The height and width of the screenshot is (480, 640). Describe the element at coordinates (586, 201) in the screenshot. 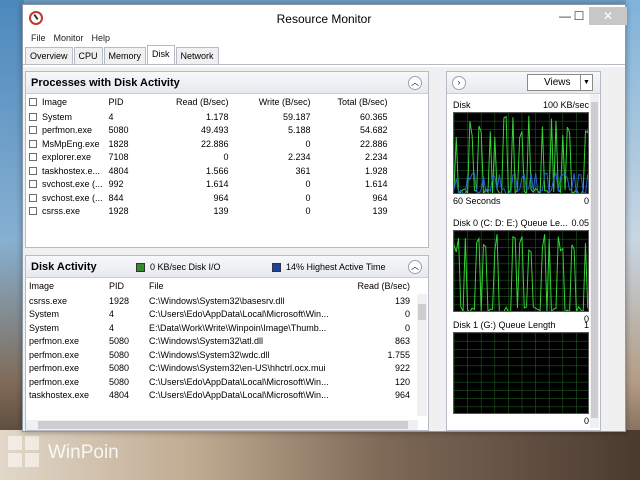

I see `graph-min: 0` at that location.